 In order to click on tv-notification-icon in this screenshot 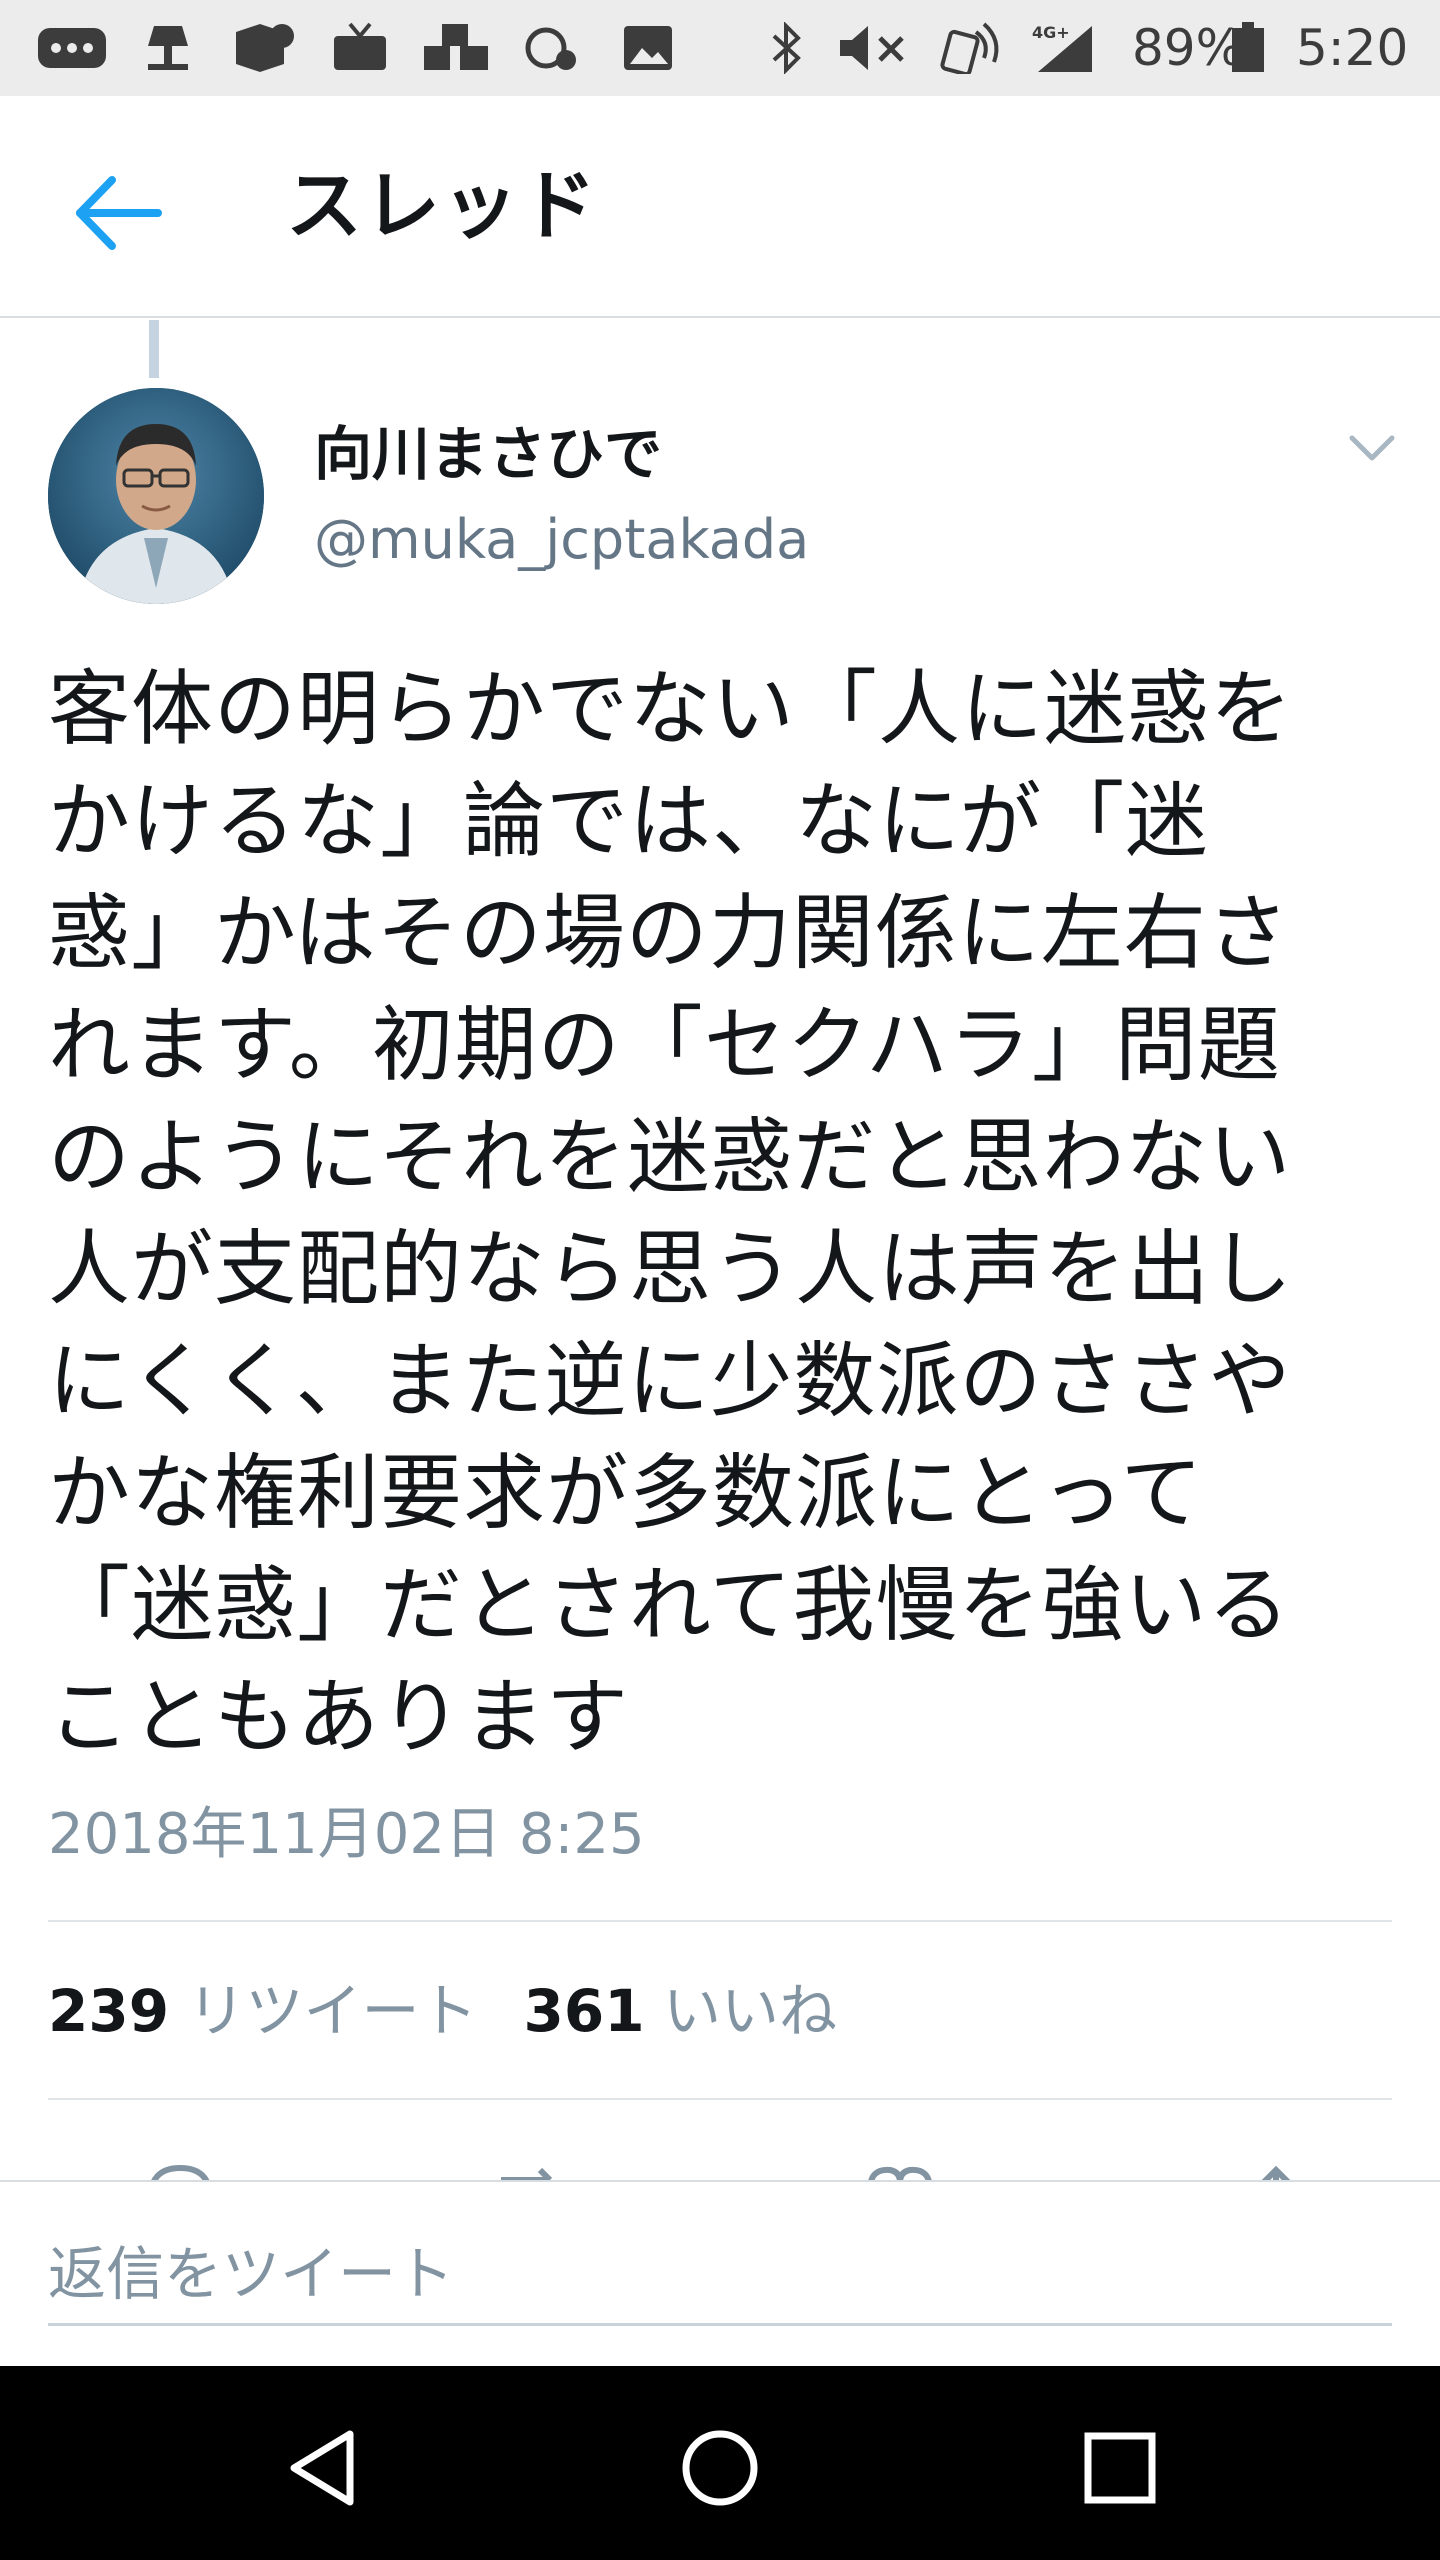, I will do `click(360, 46)`.